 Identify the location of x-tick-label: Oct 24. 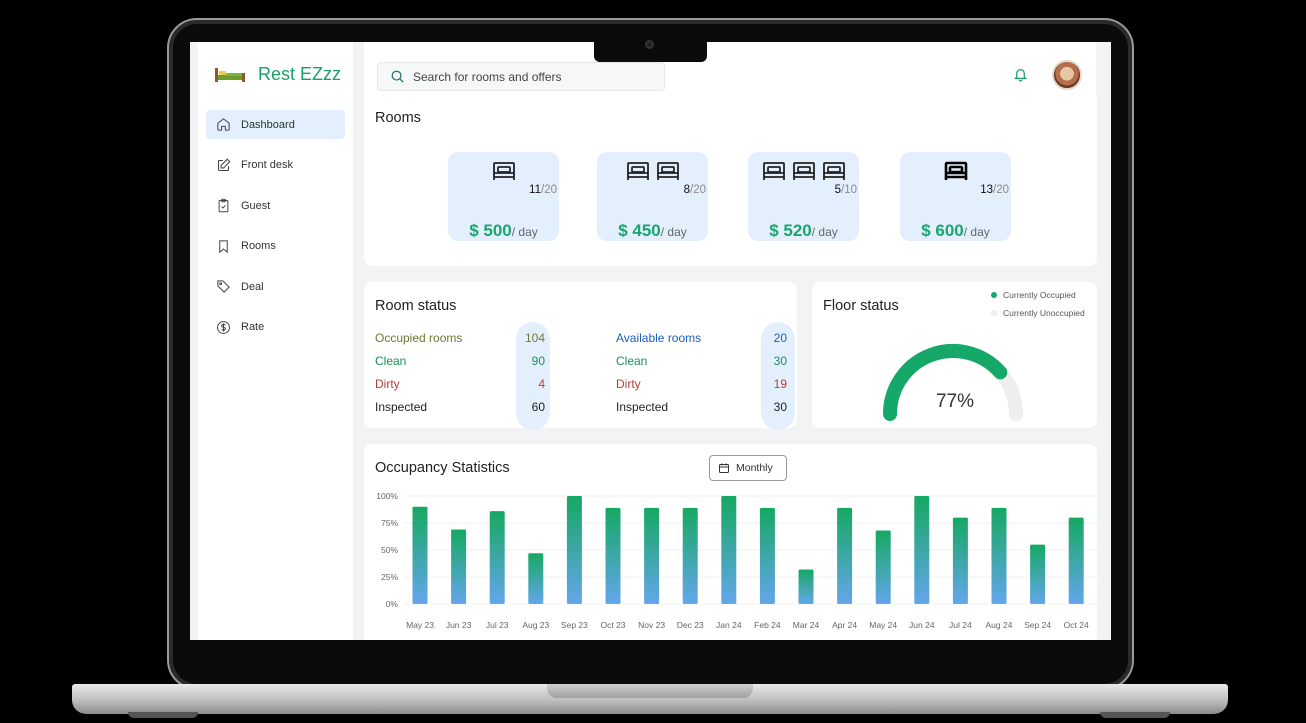
(1076, 625).